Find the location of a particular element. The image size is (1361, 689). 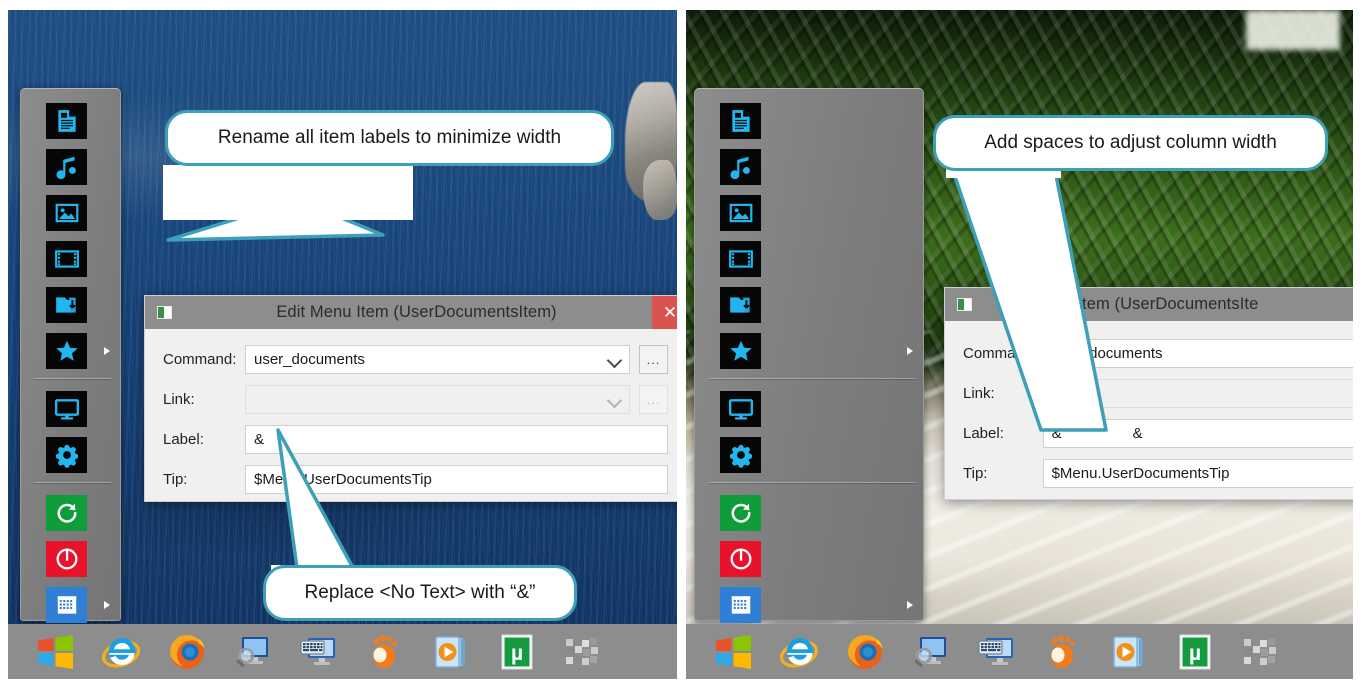

monitor-icon is located at coordinates (740, 409).